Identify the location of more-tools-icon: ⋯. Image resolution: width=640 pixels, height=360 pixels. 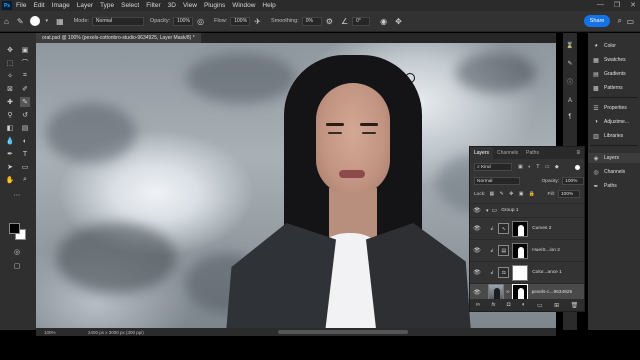
(17, 195).